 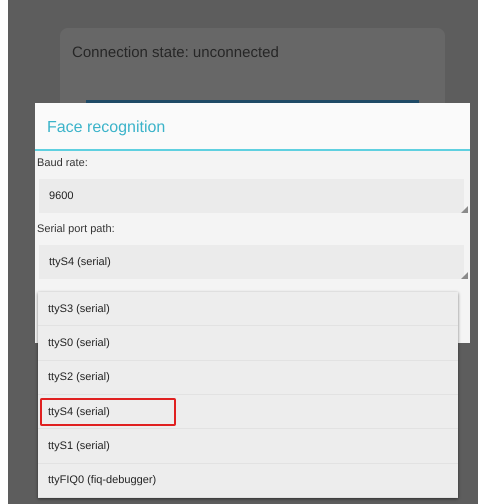 I want to click on connection-status: Connection state: unconnected, so click(x=175, y=52).